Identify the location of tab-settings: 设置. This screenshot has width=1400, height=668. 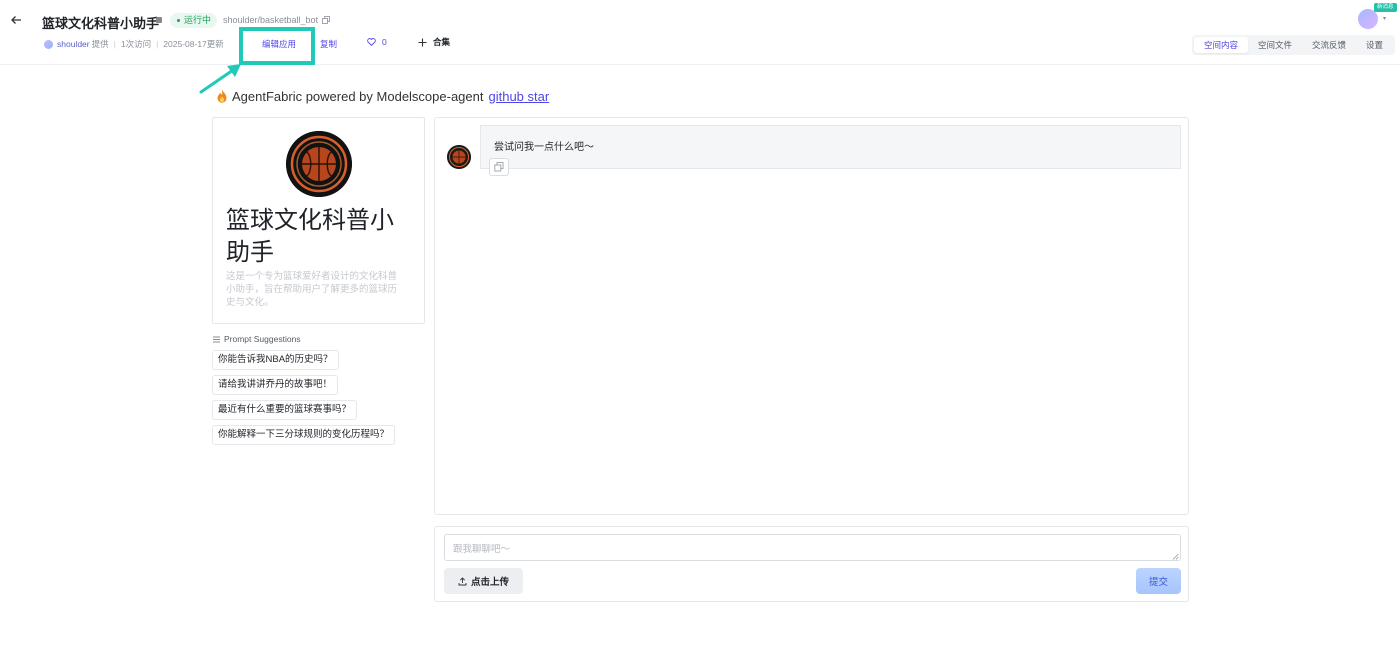
(1374, 45).